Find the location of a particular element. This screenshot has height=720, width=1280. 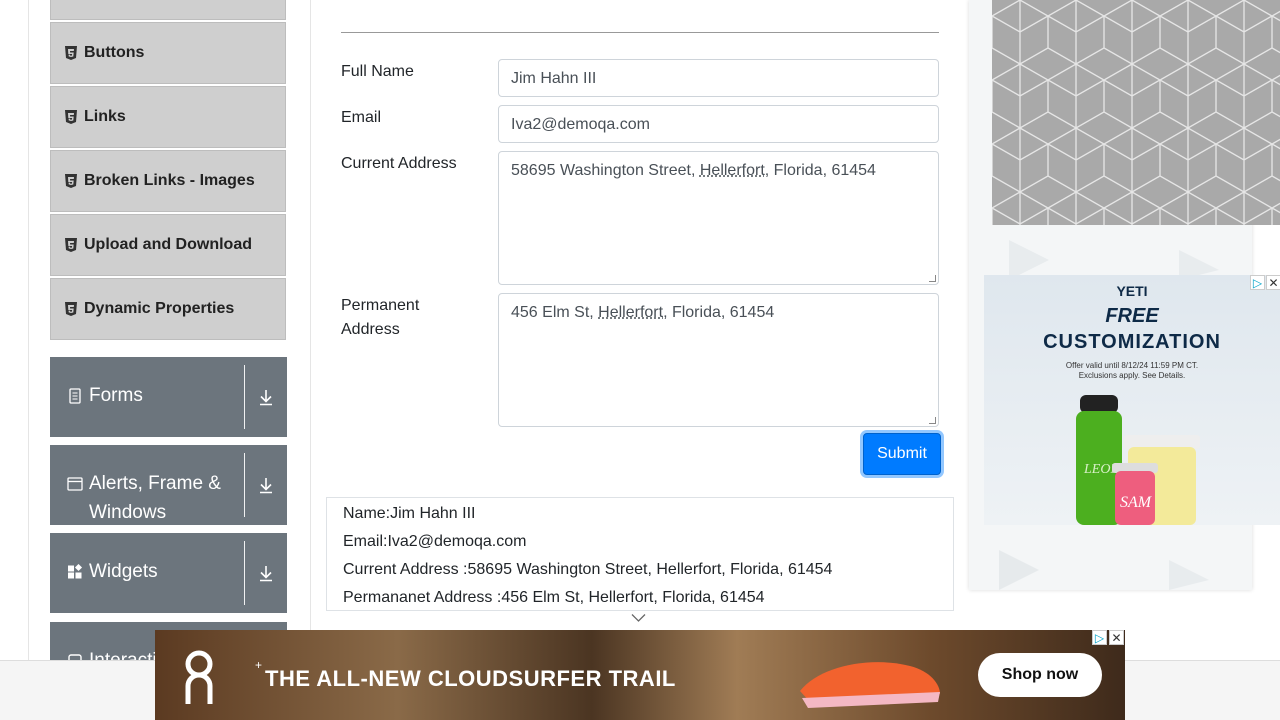

ad-headline: THE ALL-NEW CLOUDSURFER TRAIL is located at coordinates (470, 679).